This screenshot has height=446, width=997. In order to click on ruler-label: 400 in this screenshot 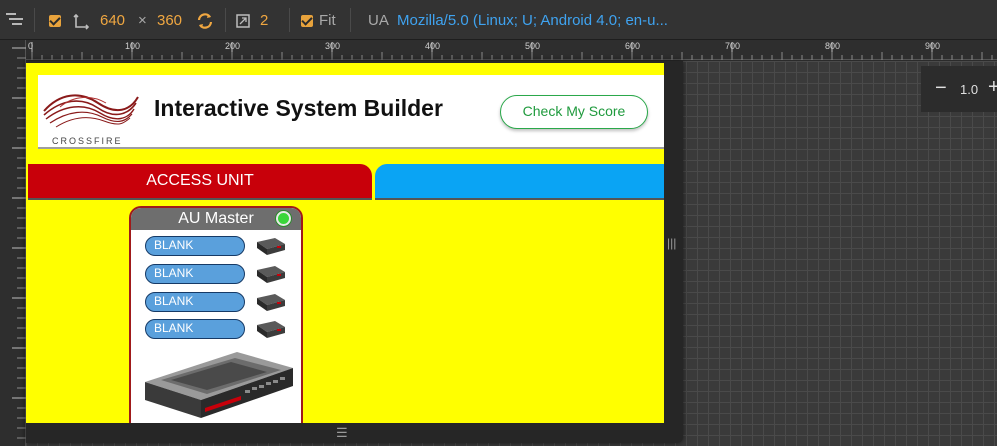, I will do `click(433, 46)`.